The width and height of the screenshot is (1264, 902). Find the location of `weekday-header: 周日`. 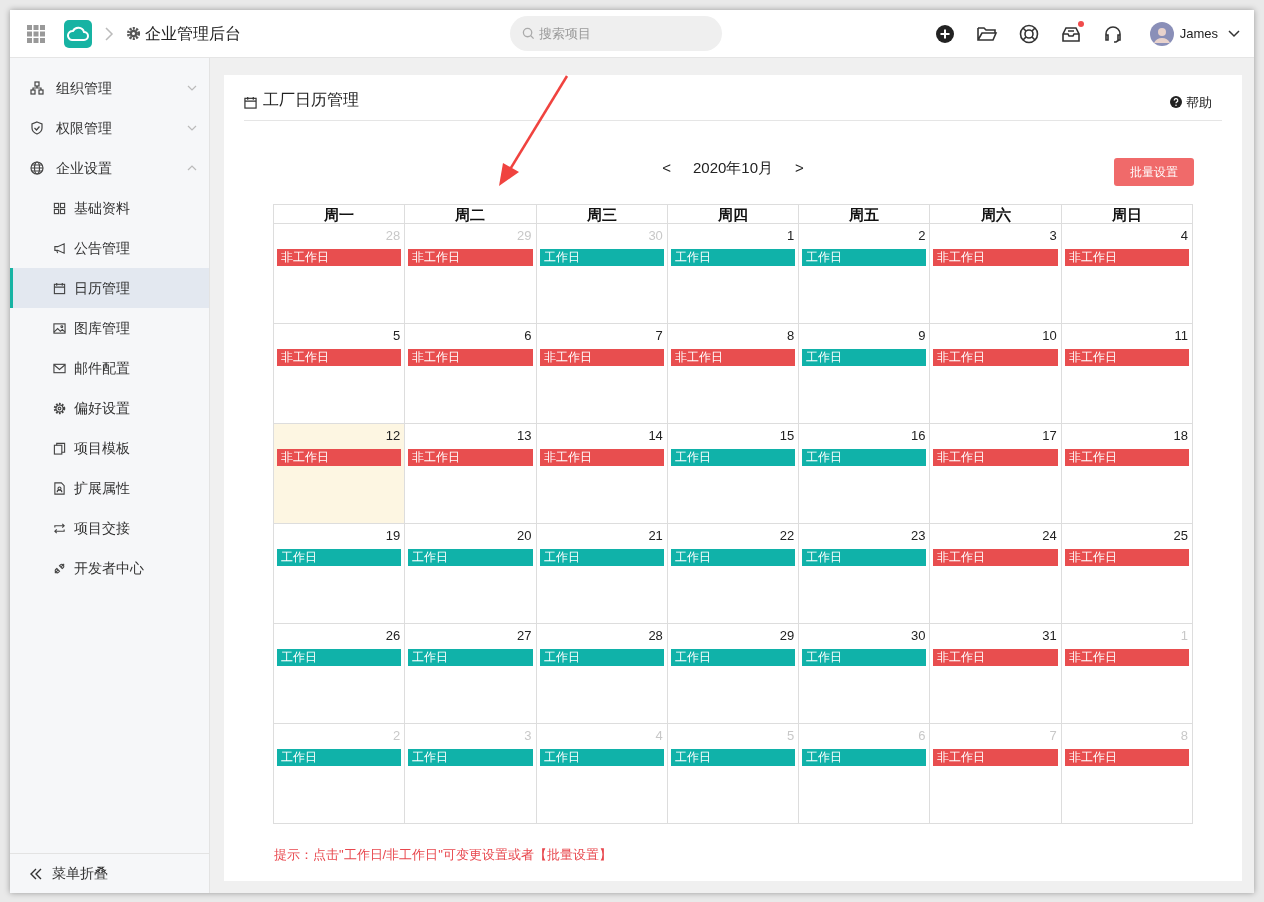

weekday-header: 周日 is located at coordinates (1127, 214).